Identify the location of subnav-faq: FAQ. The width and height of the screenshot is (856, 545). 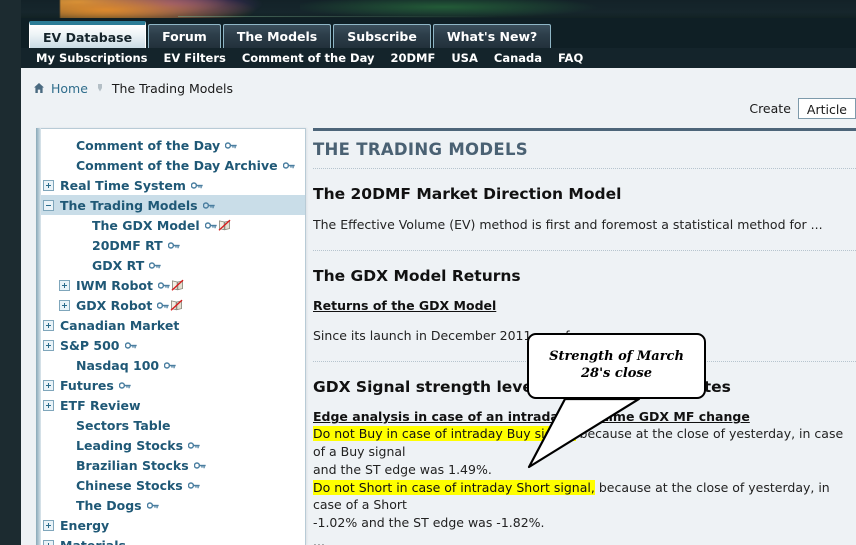
(570, 58).